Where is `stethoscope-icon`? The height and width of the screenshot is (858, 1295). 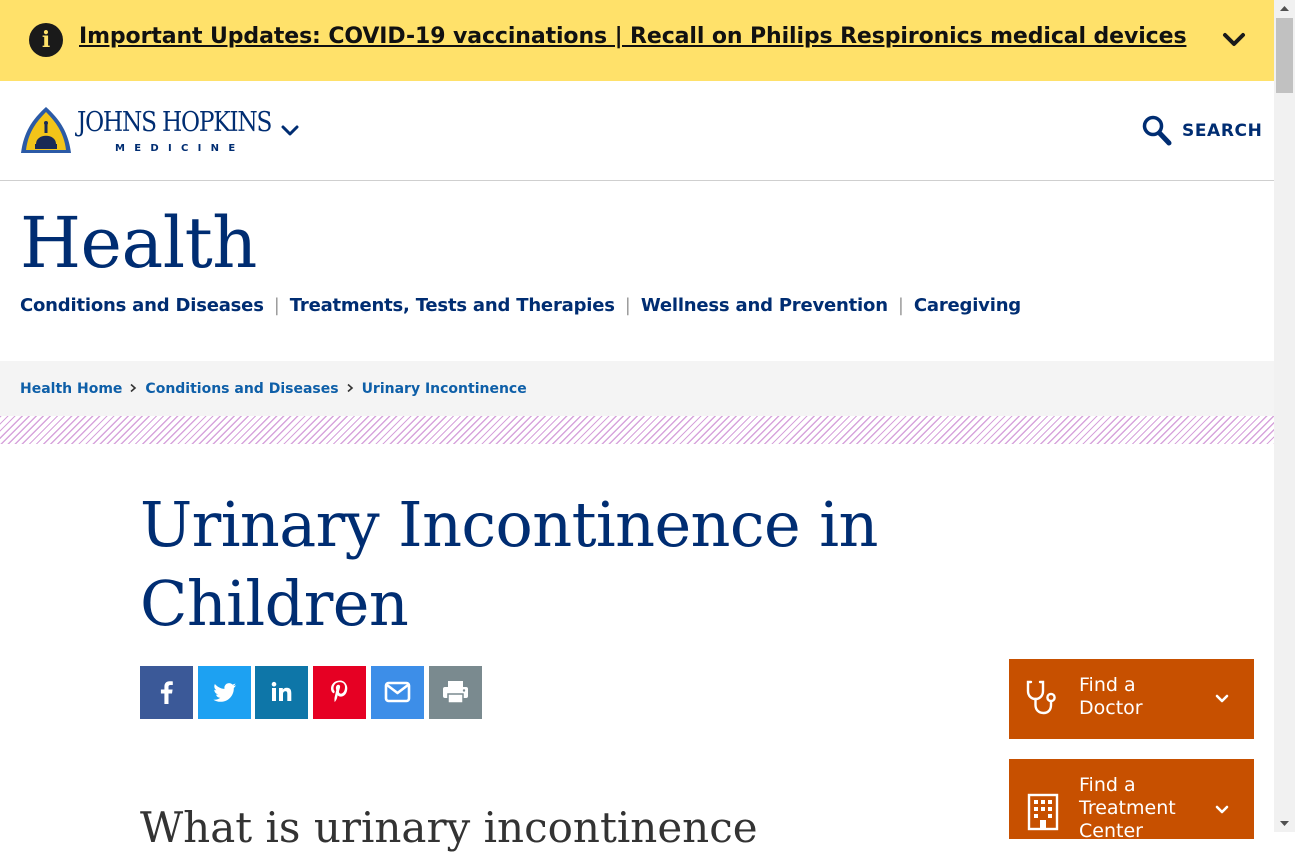
stethoscope-icon is located at coordinates (1041, 697).